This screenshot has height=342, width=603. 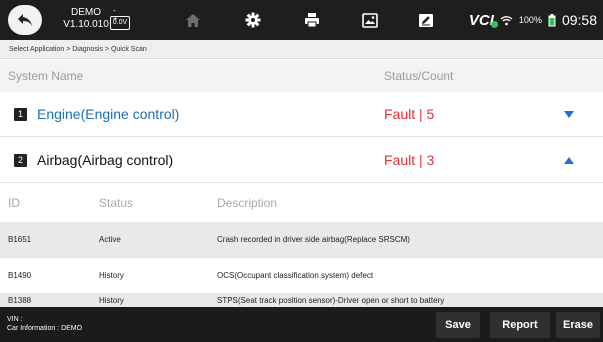 What do you see at coordinates (530, 20) in the screenshot?
I see `battery-percent: 100%` at bounding box center [530, 20].